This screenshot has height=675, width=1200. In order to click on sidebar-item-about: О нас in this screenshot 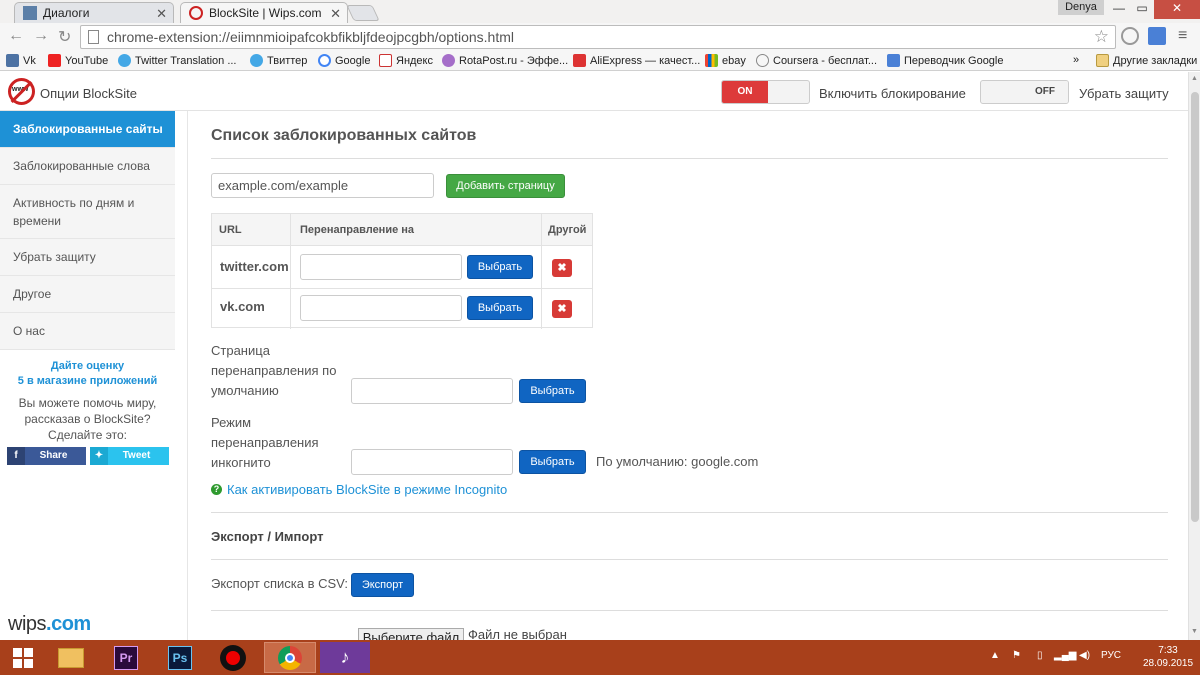, I will do `click(87, 331)`.